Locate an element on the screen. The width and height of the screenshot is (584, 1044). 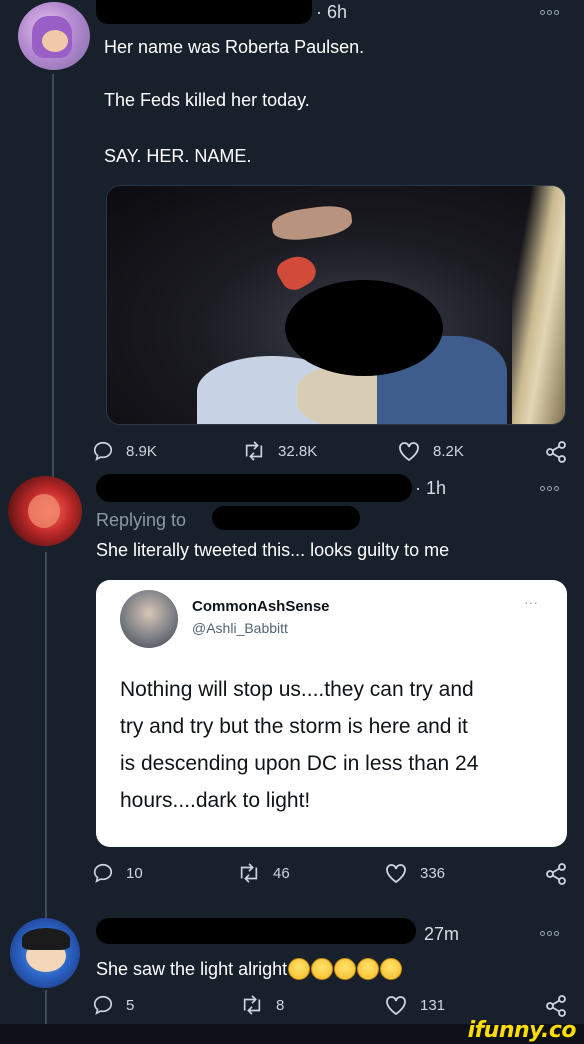
laughing-emoji-group is located at coordinates (345, 969).